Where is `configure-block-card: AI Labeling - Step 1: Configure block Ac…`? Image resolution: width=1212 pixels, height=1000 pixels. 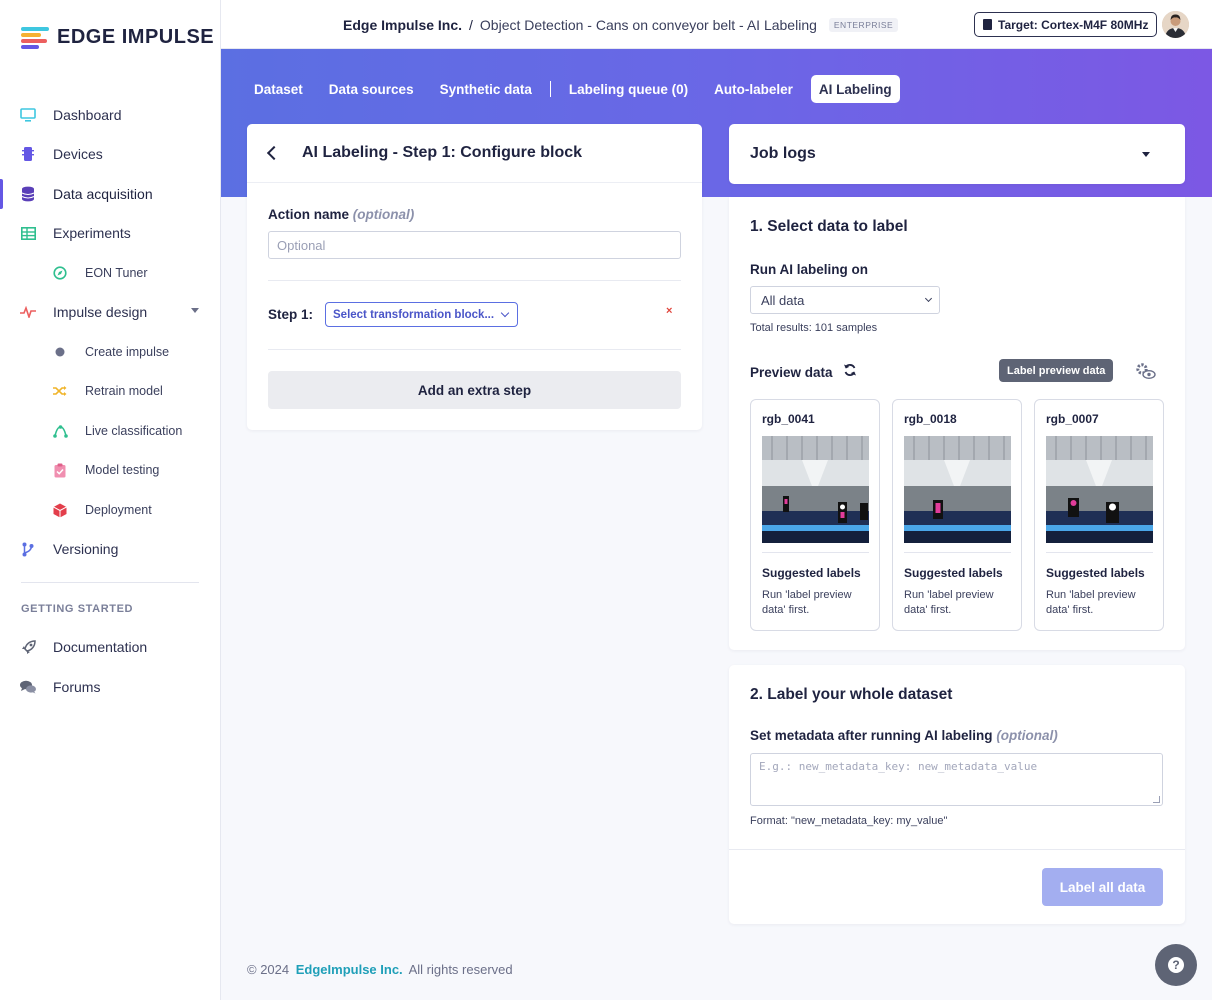
configure-block-card: AI Labeling - Step 1: Configure block Ac… is located at coordinates (474, 277).